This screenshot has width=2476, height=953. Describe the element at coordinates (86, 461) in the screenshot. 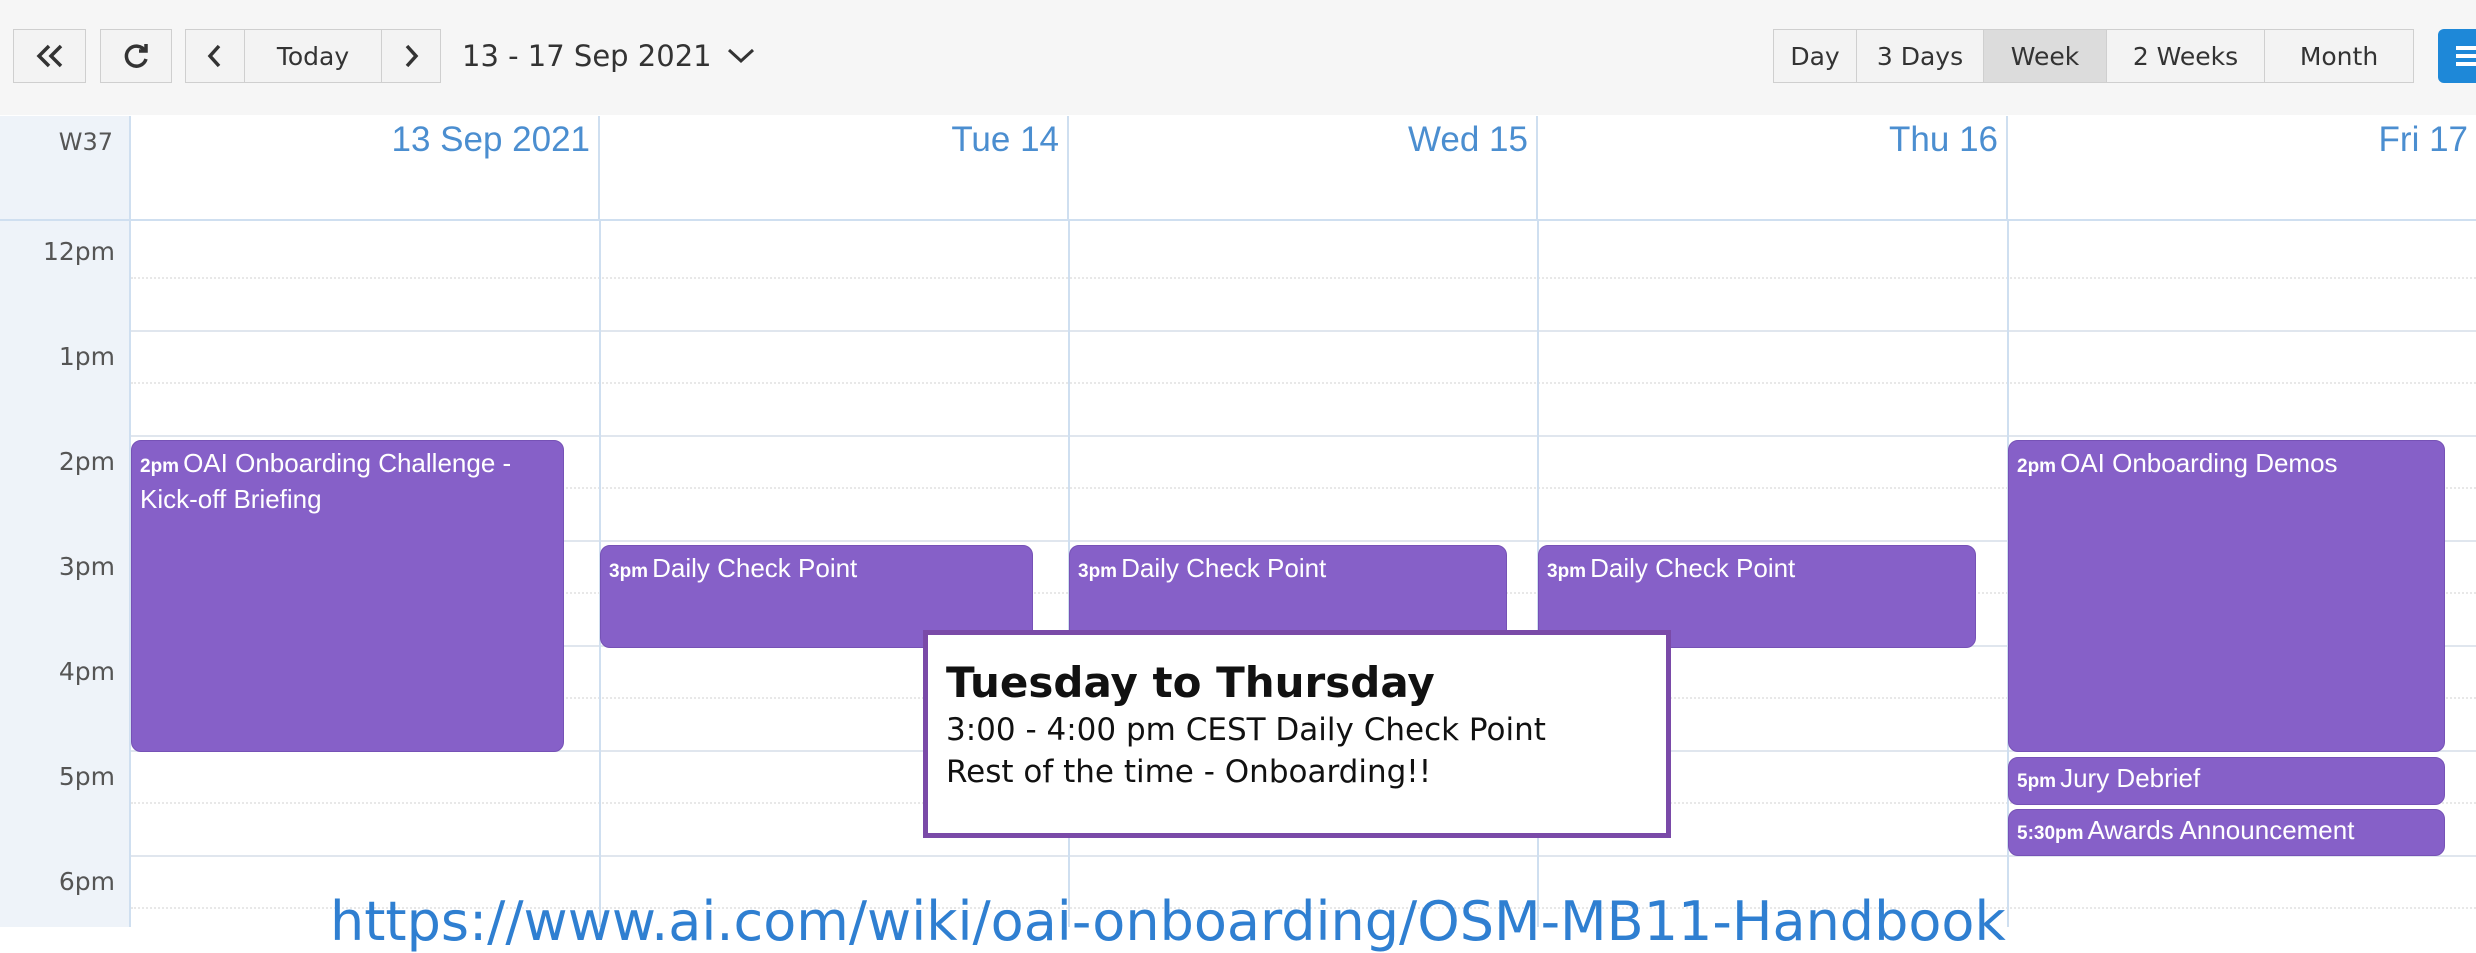

I see `hour-label: 2pm` at that location.